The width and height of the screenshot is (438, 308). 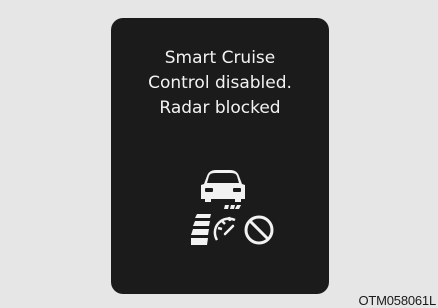 I want to click on warning-line-2: Control disabled., so click(x=220, y=83).